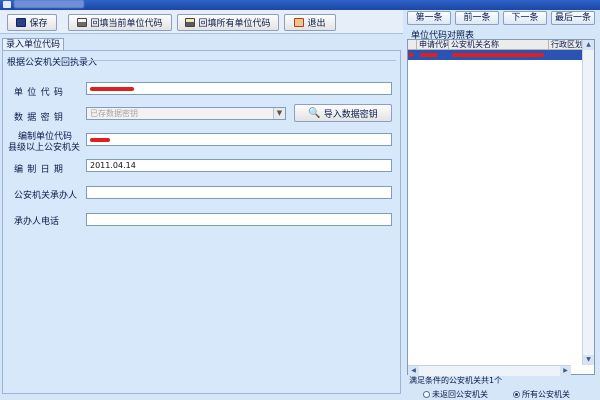  I want to click on radio-unreturned-agencies: 未返回公安机关, so click(455, 394).